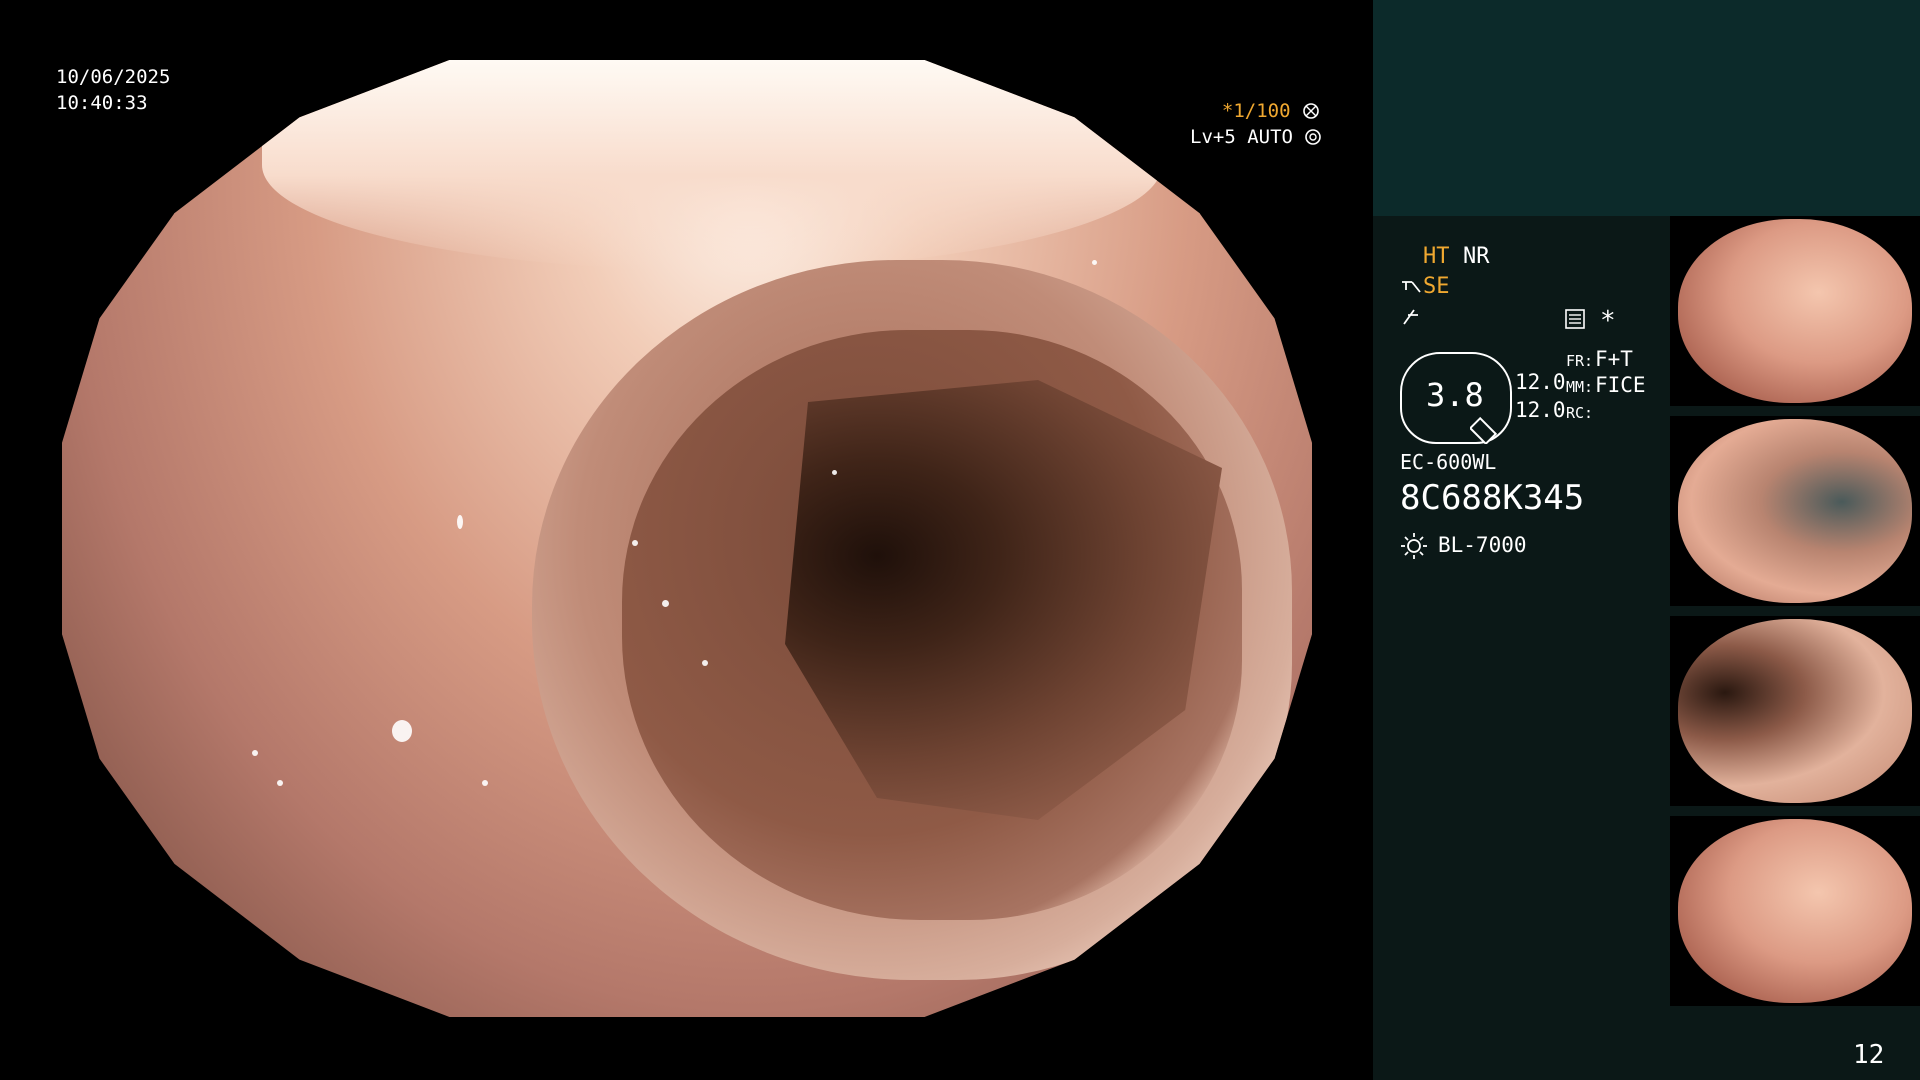 Image resolution: width=1920 pixels, height=1080 pixels. Describe the element at coordinates (102, 103) in the screenshot. I see `time-label: 10:40:33` at that location.